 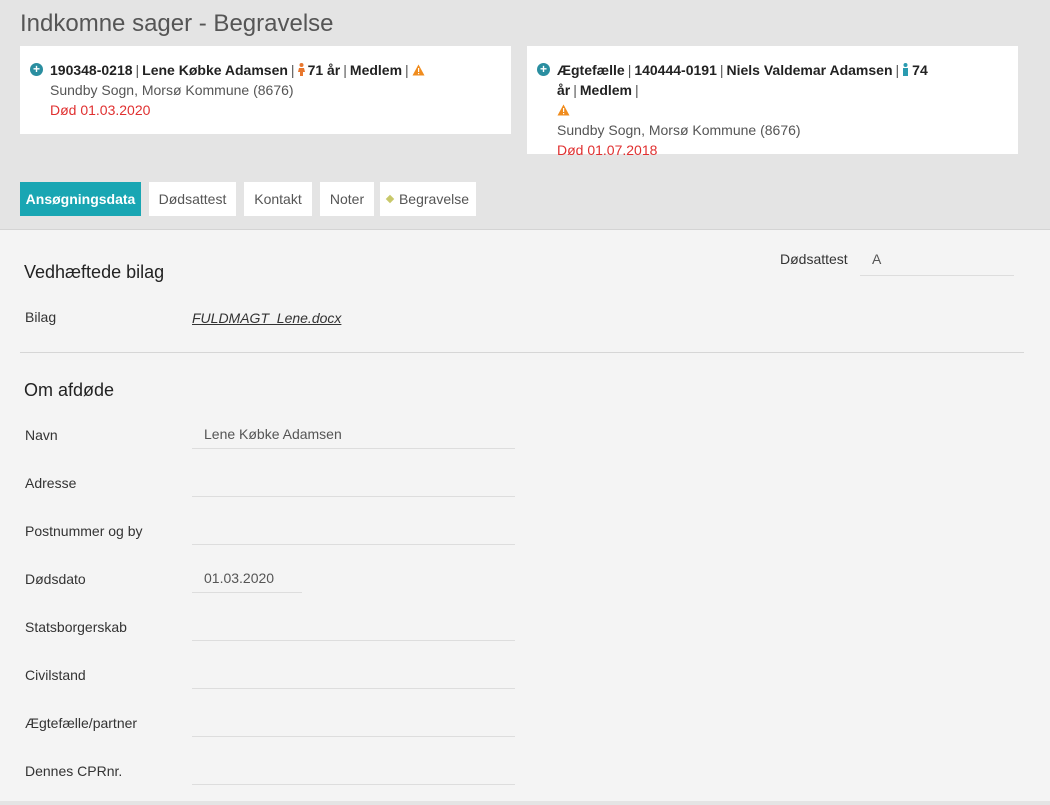 I want to click on field-civilstand, so click(x=353, y=675).